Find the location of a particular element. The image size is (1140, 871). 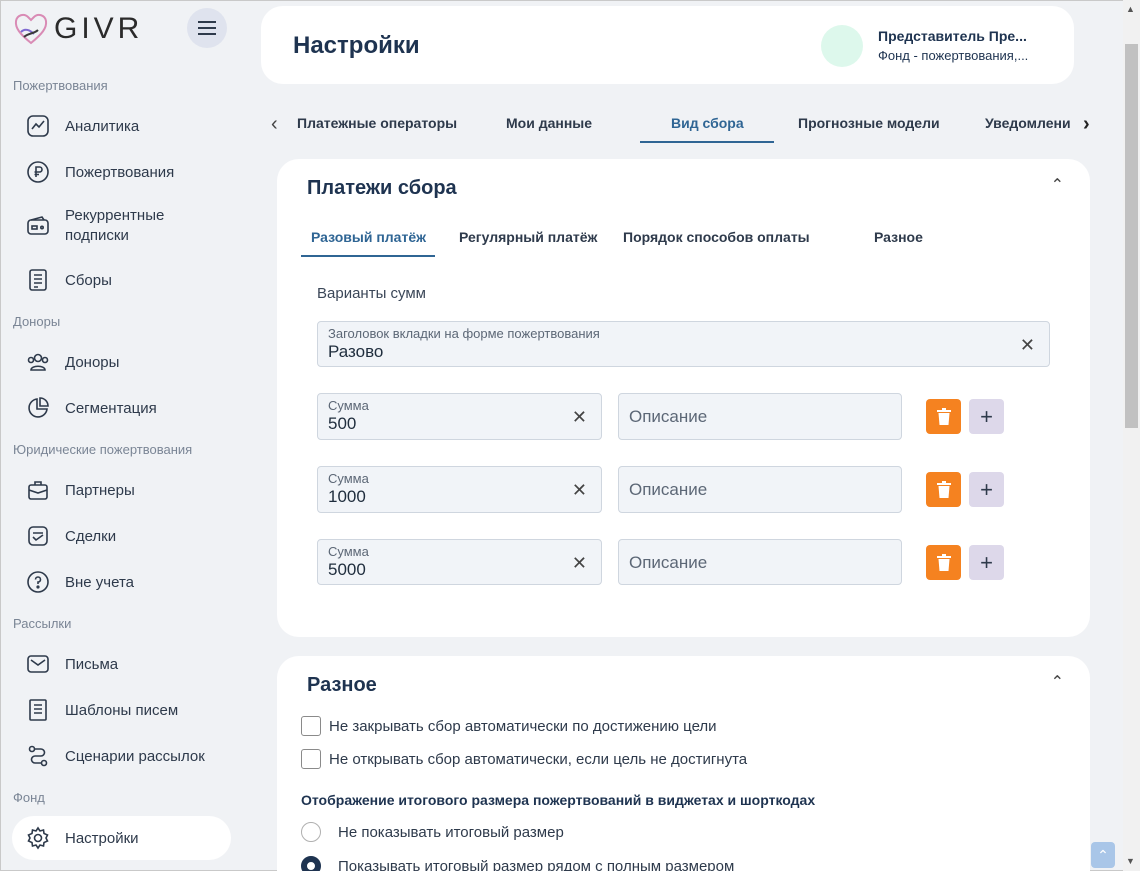

sidebar-item-donations: Пожертвования is located at coordinates (121, 172).